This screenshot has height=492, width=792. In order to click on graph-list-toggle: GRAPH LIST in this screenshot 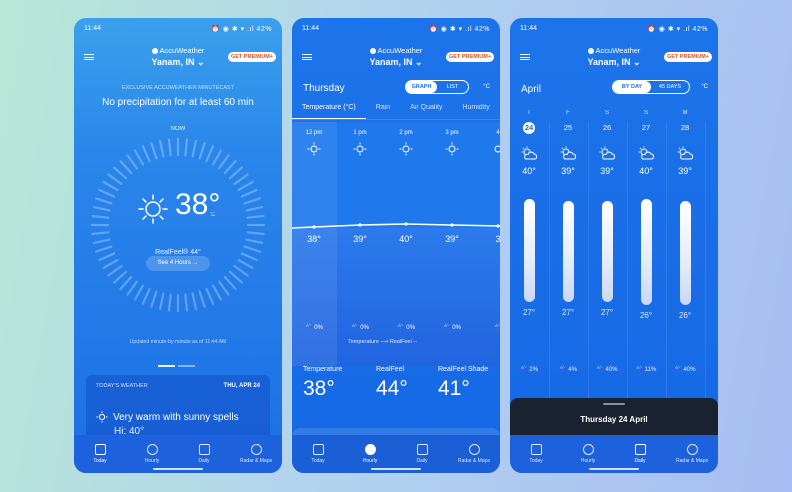, I will do `click(437, 87)`.